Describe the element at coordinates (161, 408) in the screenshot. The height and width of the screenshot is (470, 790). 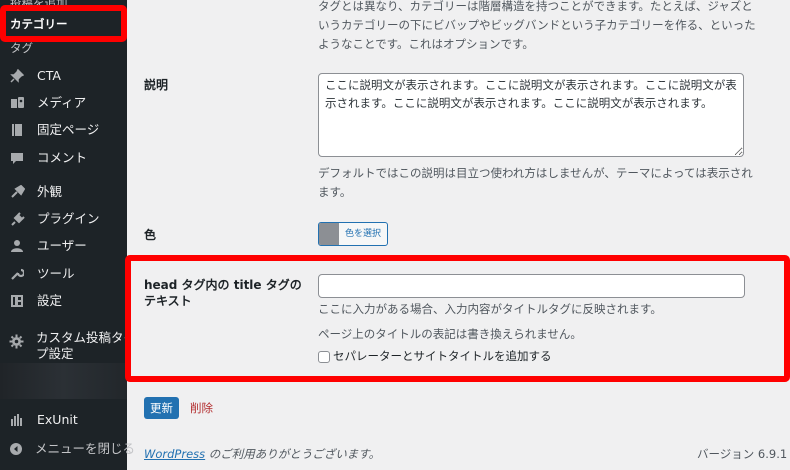
I see `update-button: 更新` at that location.